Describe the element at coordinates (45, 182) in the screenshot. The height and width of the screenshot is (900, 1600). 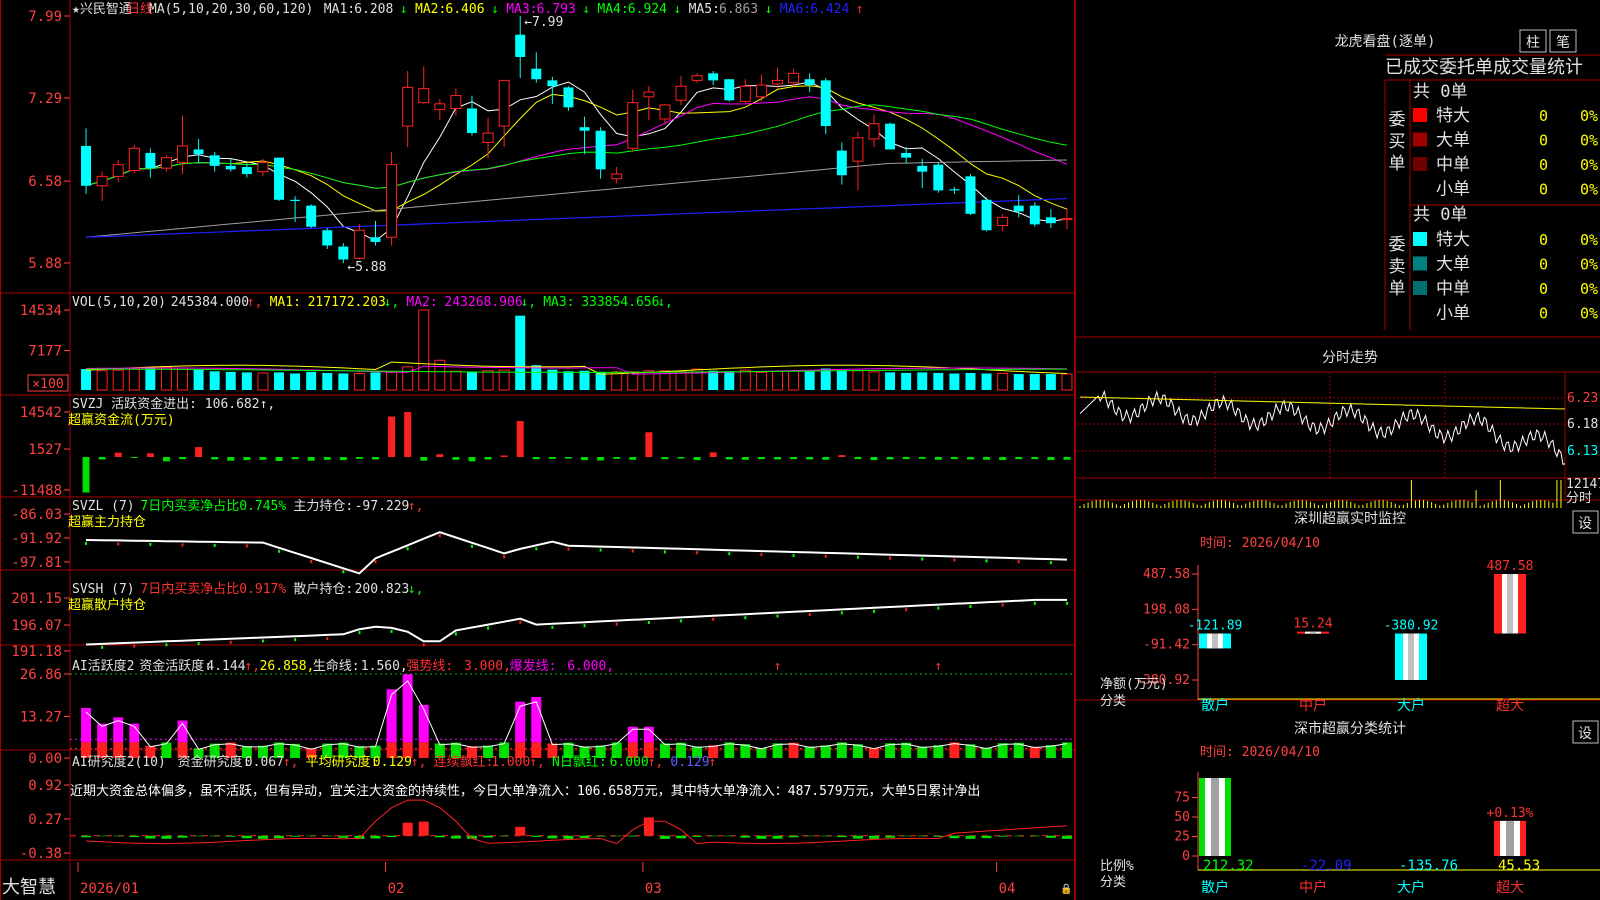
I see `y-tick-label: 6.58` at that location.